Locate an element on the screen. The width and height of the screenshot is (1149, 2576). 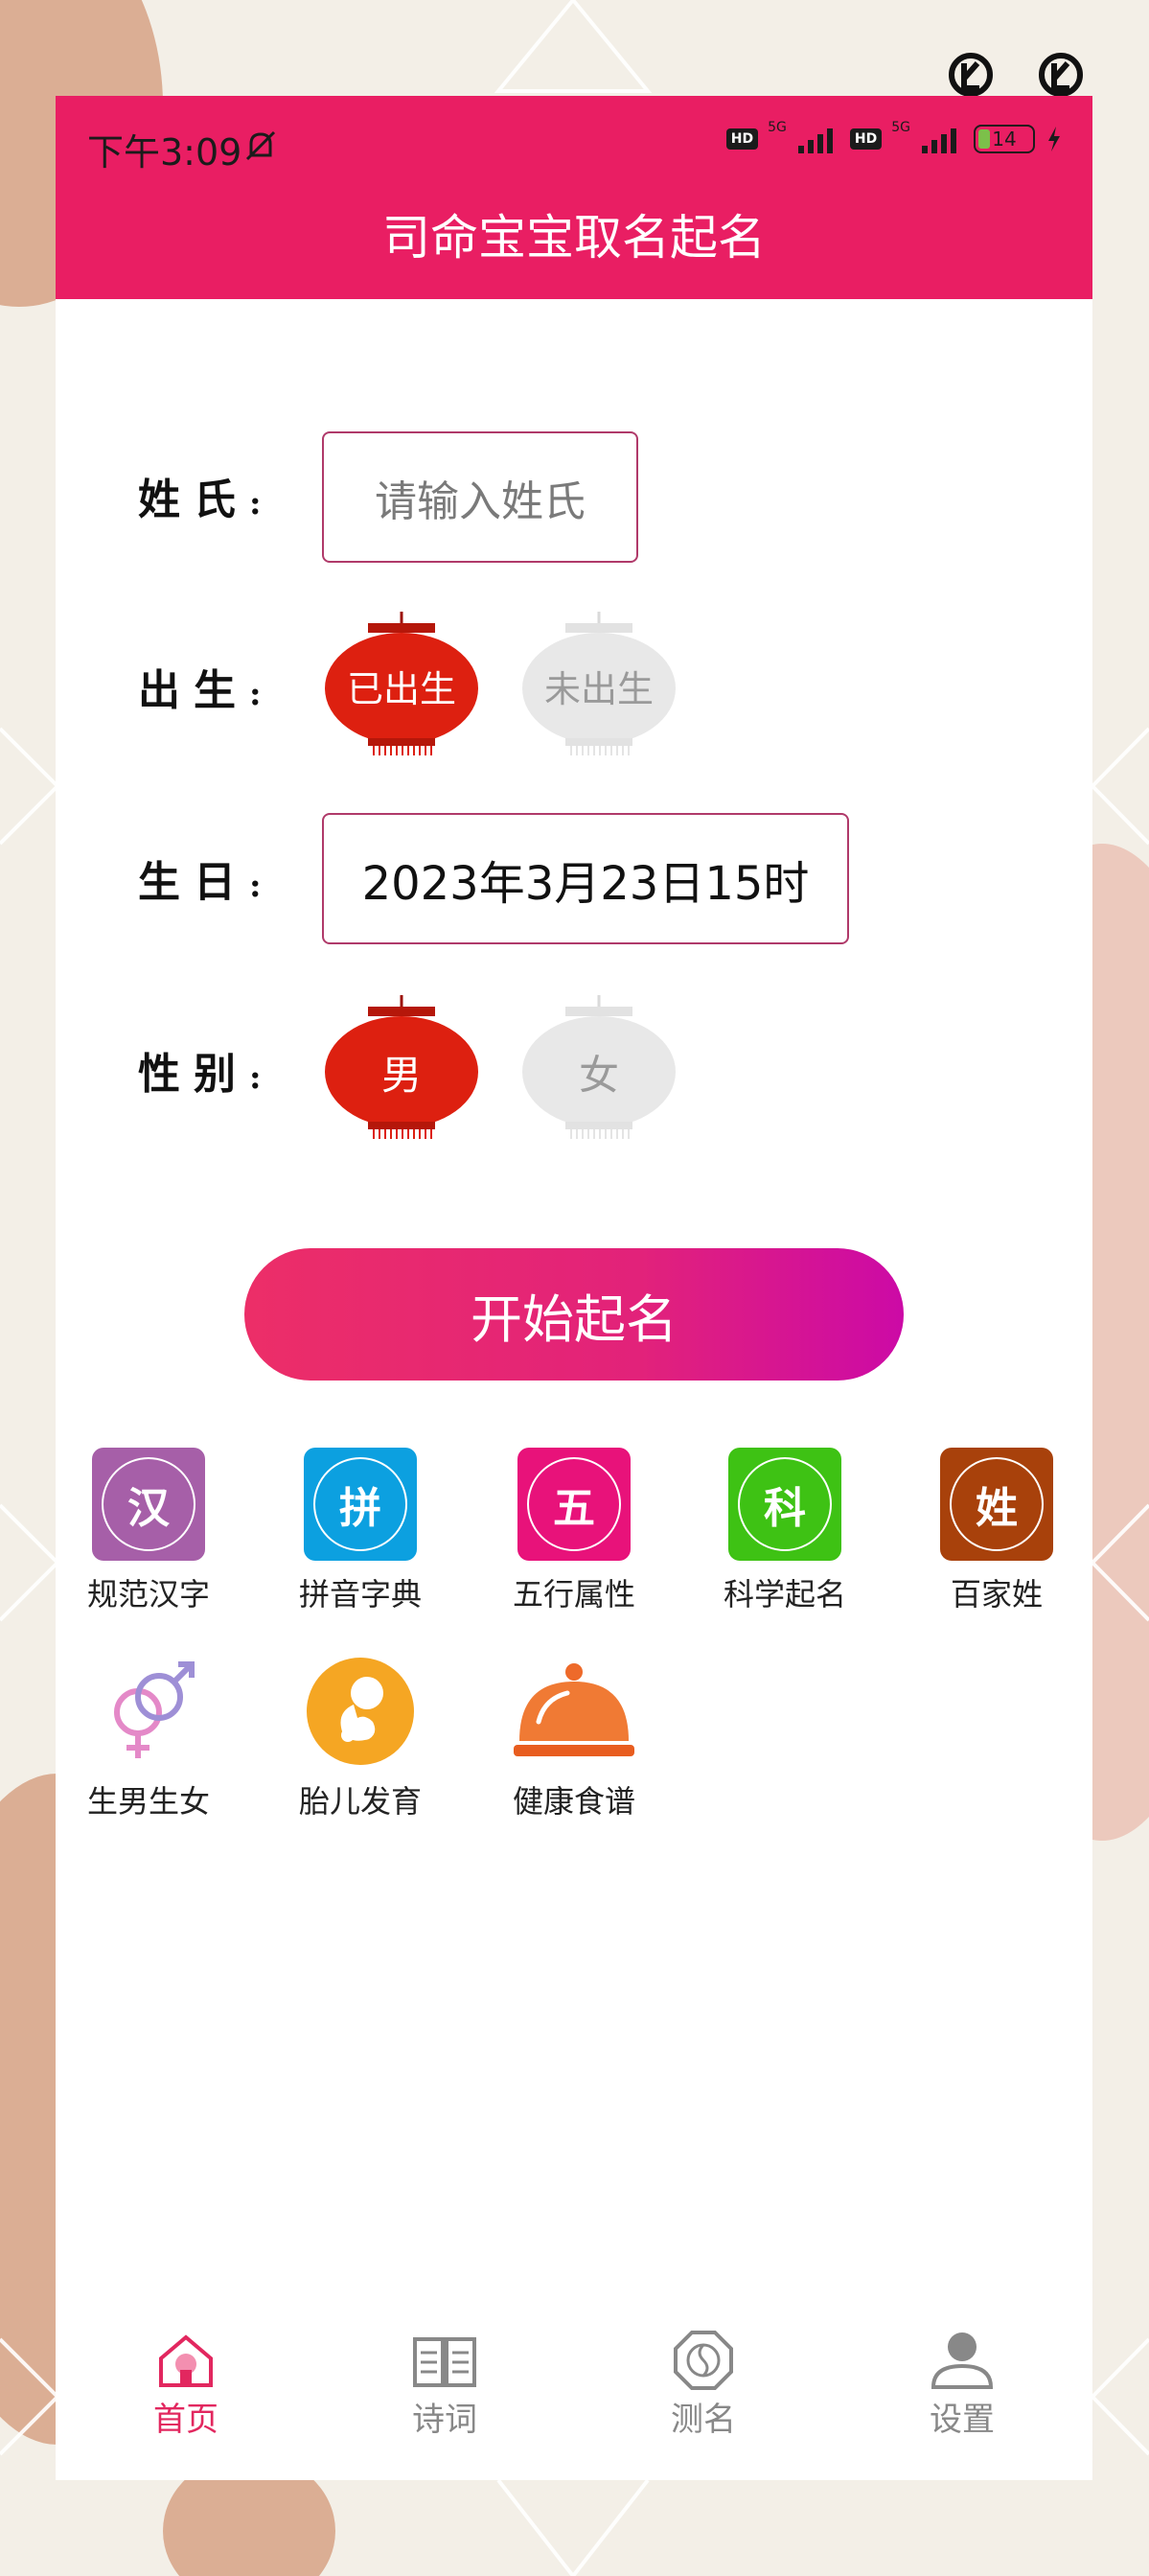
feature-pinyin: 拼 拼音字典 is located at coordinates (360, 1531).